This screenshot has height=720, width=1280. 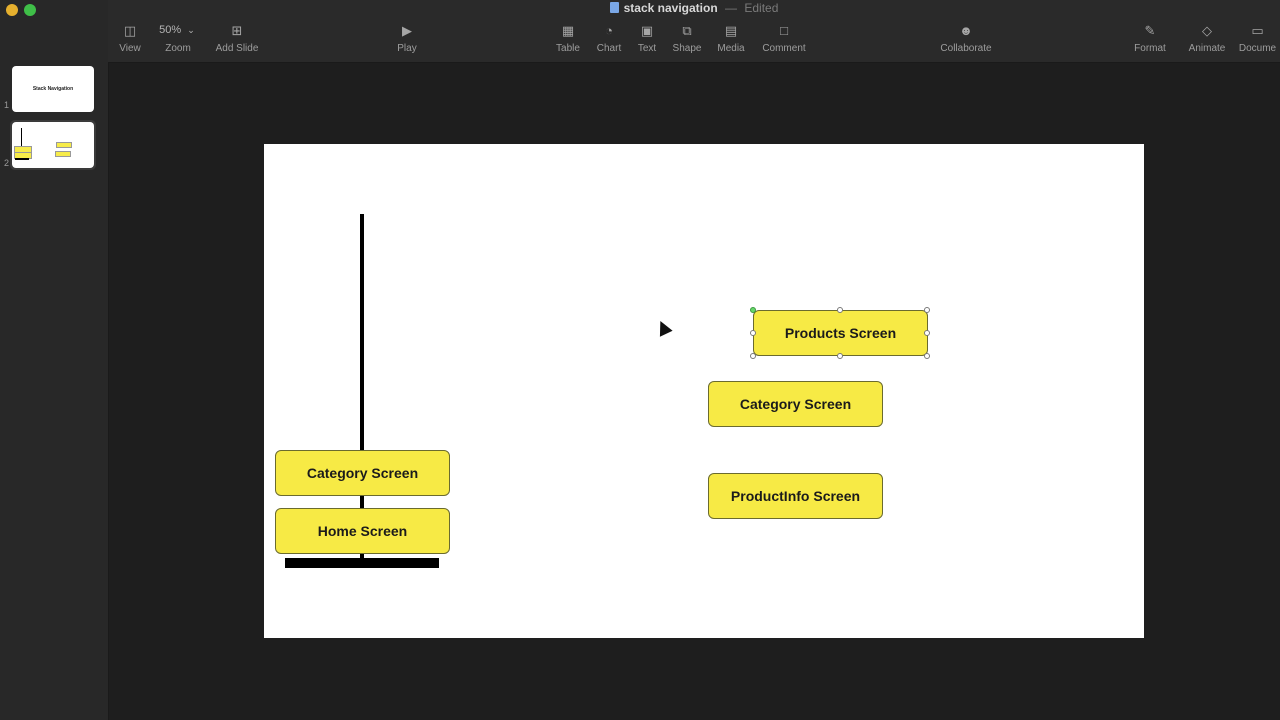 I want to click on diamond-icon: ◇, so click(x=1207, y=30).